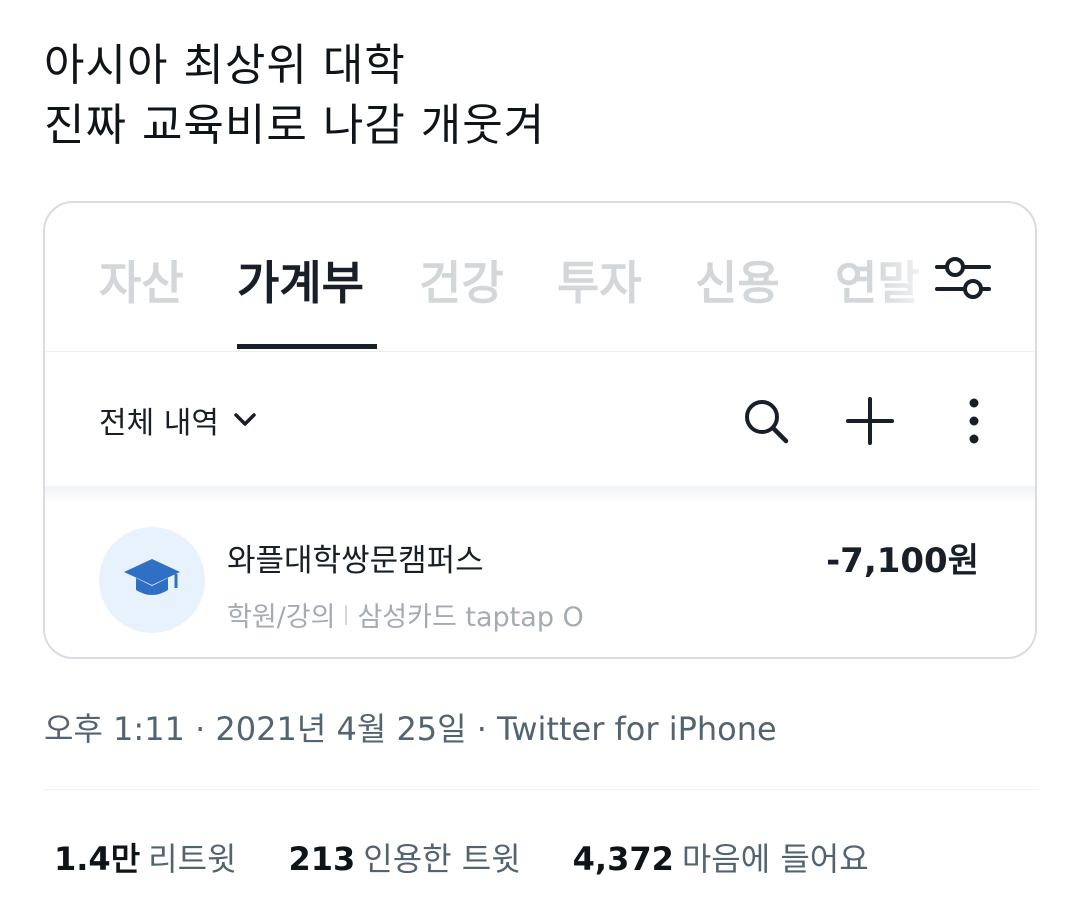 The width and height of the screenshot is (1079, 899). I want to click on tab-health: 건강, so click(461, 280).